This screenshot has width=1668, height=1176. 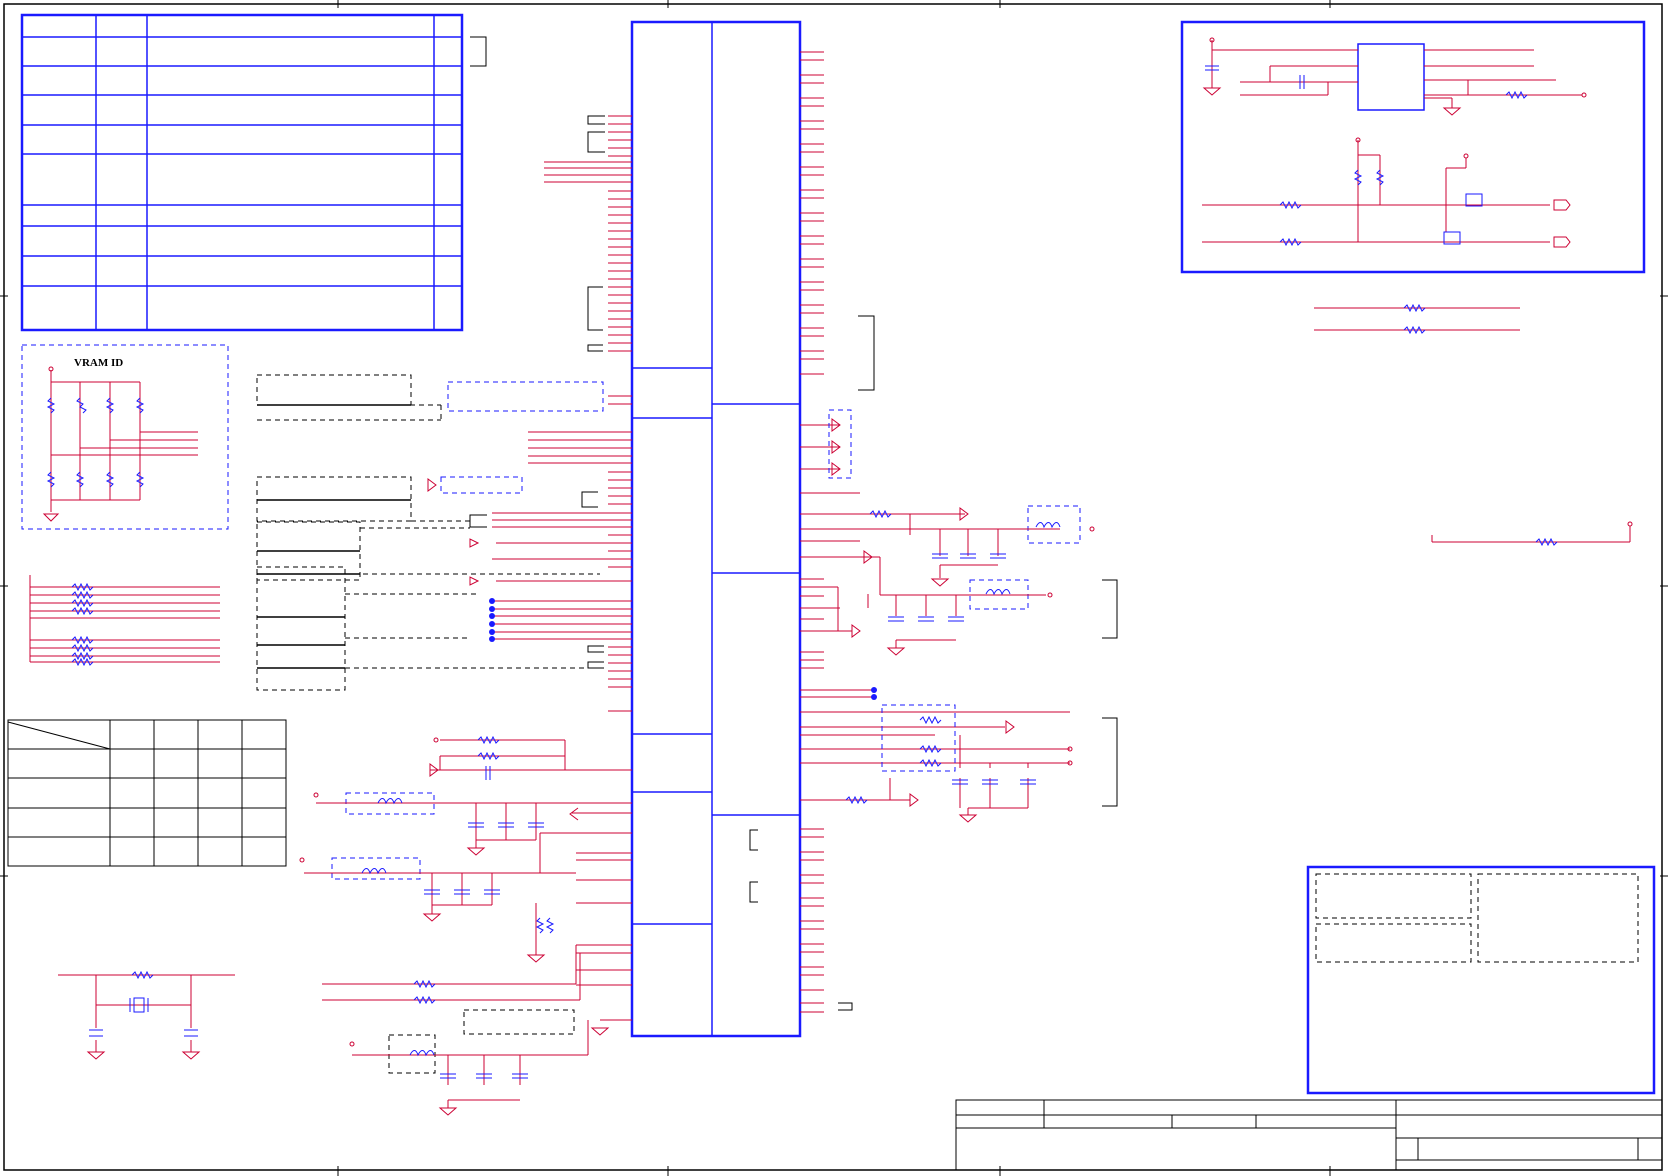 What do you see at coordinates (1477, 918) in the screenshot?
I see `notes-subgroups` at bounding box center [1477, 918].